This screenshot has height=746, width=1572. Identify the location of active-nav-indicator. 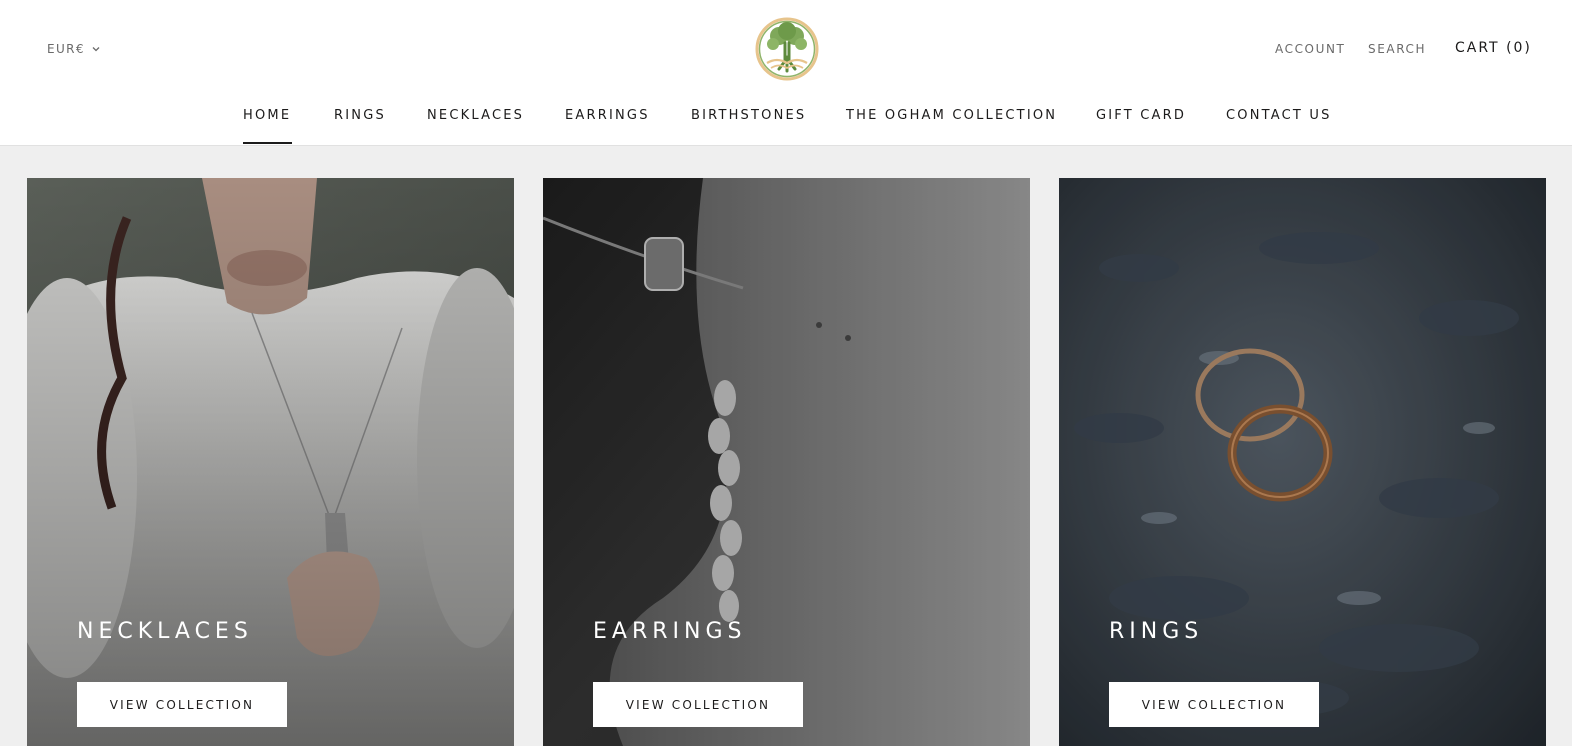
(267, 143).